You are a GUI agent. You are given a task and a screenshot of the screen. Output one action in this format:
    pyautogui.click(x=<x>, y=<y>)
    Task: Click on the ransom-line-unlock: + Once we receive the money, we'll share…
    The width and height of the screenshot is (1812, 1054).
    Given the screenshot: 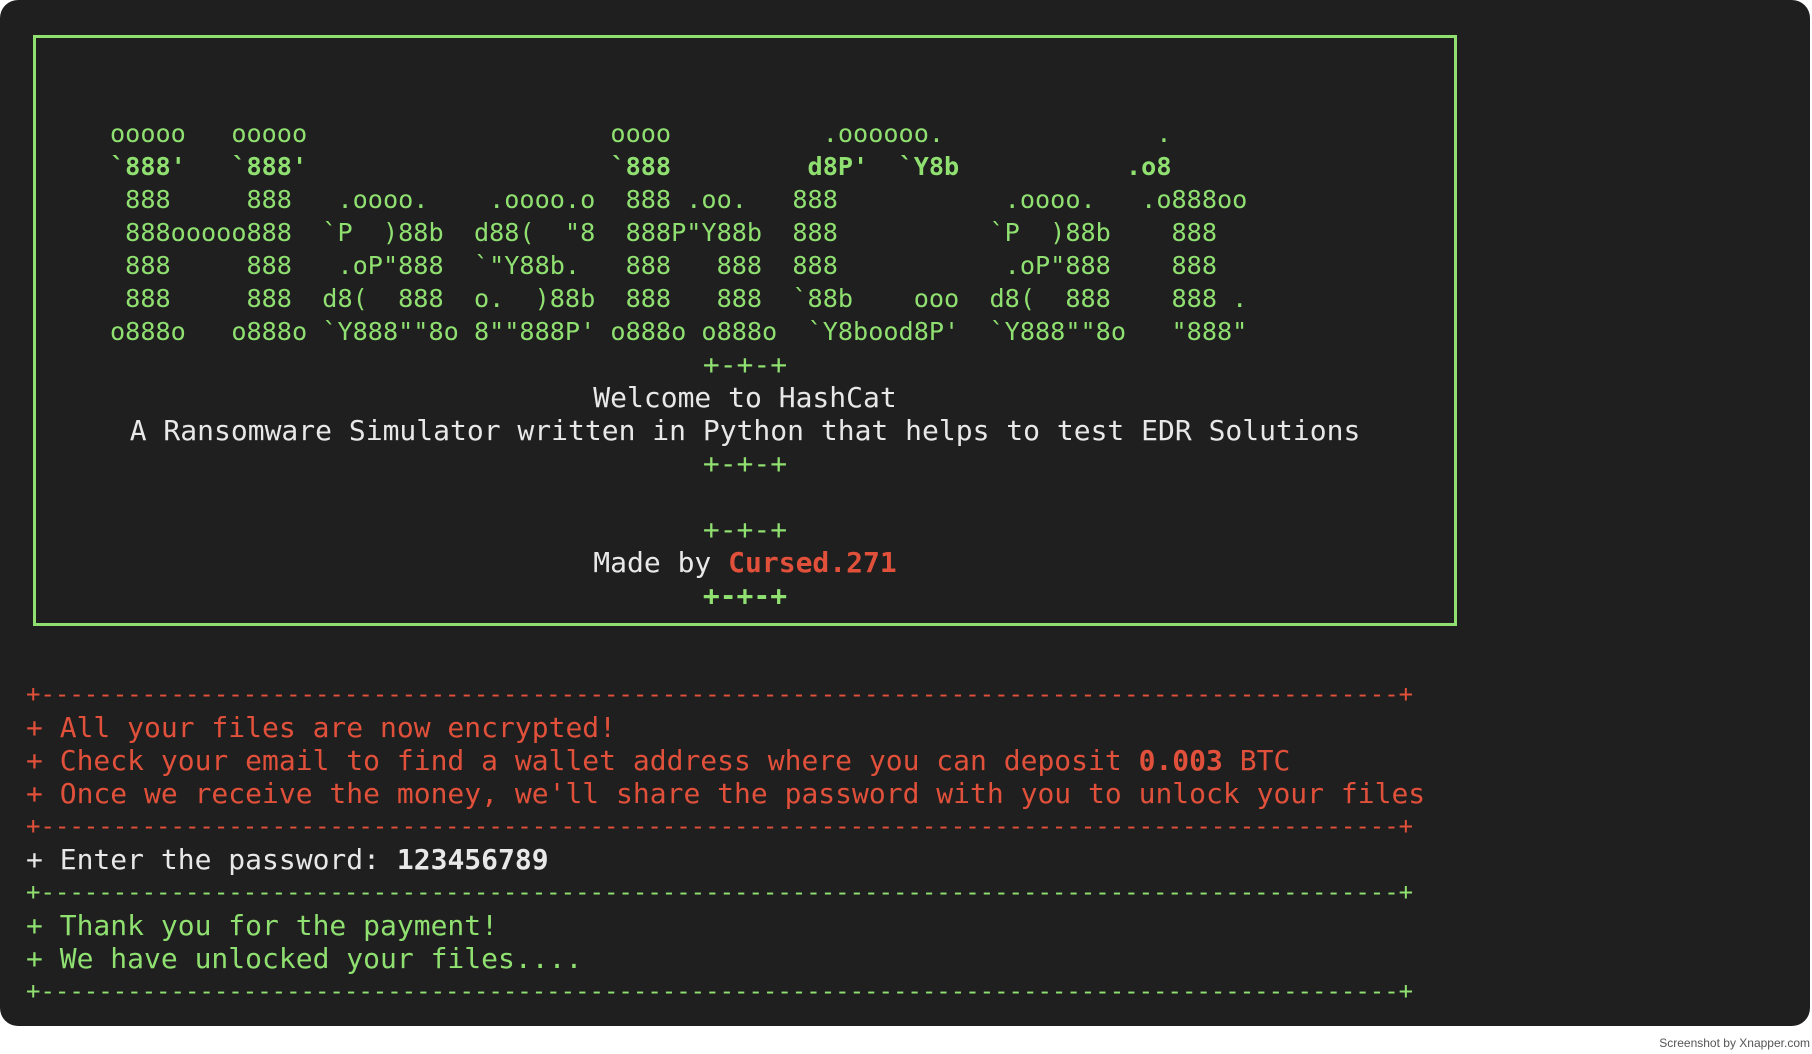 What is the action you would take?
    pyautogui.click(x=726, y=793)
    